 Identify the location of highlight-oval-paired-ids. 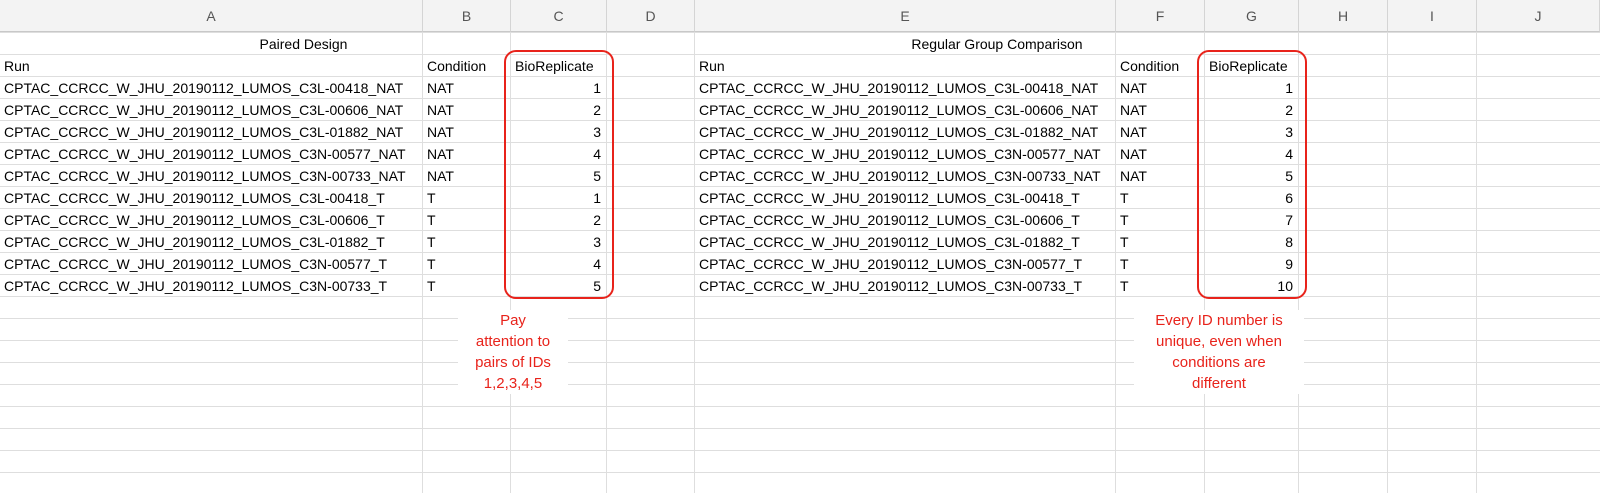
(559, 174).